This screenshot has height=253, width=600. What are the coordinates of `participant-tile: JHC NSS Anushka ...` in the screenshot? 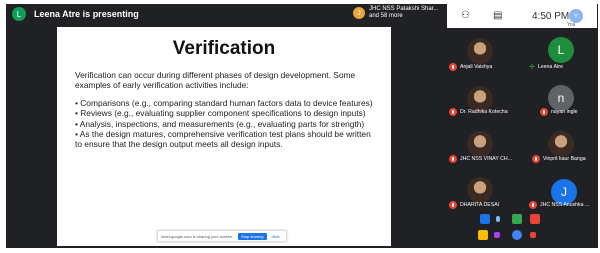 It's located at (559, 205).